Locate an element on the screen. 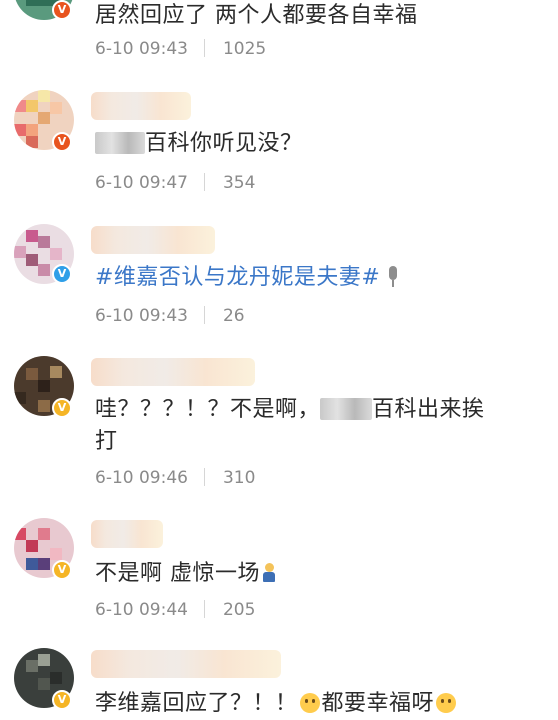 Image resolution: width=558 pixels, height=720 pixels. comment-text: 李维嘉回应了？！！ 都要幸福呀 is located at coordinates (315, 704).